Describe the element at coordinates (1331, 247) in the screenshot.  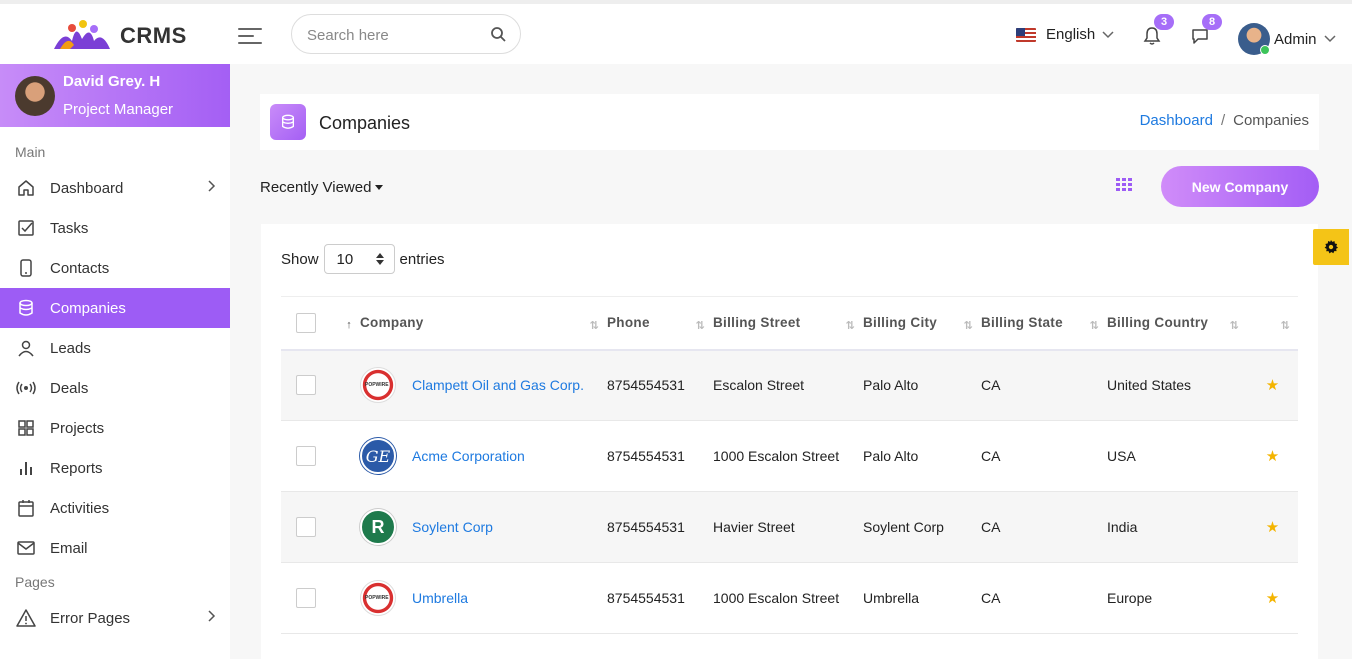
I see `settings-gear-icon` at that location.